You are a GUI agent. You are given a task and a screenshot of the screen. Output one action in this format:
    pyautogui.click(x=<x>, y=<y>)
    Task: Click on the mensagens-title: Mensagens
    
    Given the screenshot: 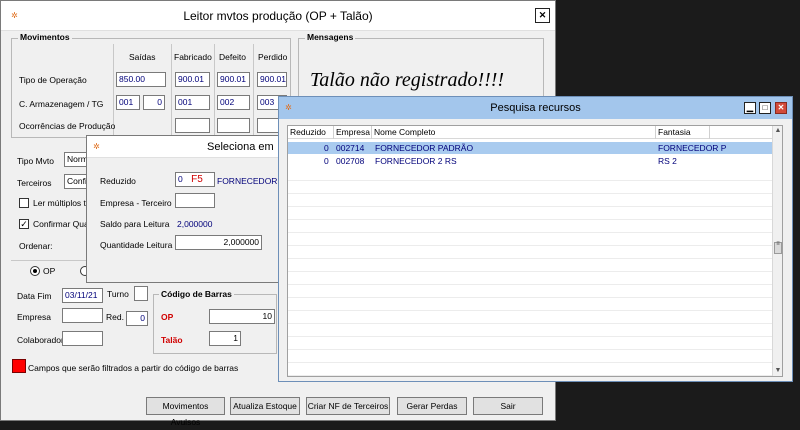 What is the action you would take?
    pyautogui.click(x=330, y=37)
    